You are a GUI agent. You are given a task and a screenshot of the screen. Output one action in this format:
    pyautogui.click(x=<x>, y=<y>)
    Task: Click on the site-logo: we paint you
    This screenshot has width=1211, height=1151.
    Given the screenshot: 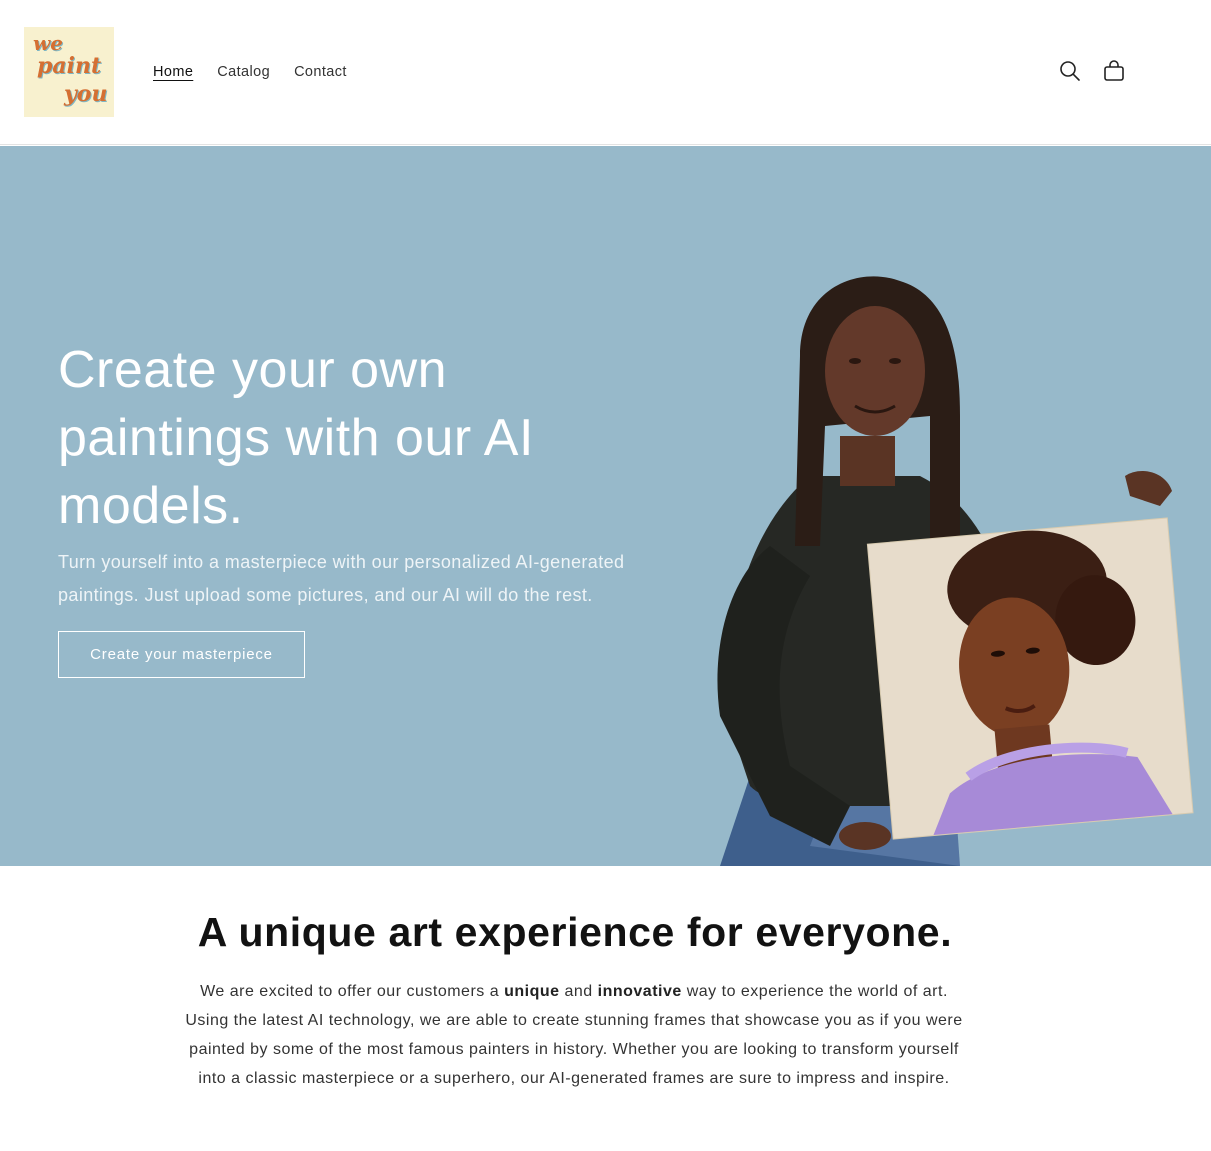 What is the action you would take?
    pyautogui.click(x=69, y=72)
    